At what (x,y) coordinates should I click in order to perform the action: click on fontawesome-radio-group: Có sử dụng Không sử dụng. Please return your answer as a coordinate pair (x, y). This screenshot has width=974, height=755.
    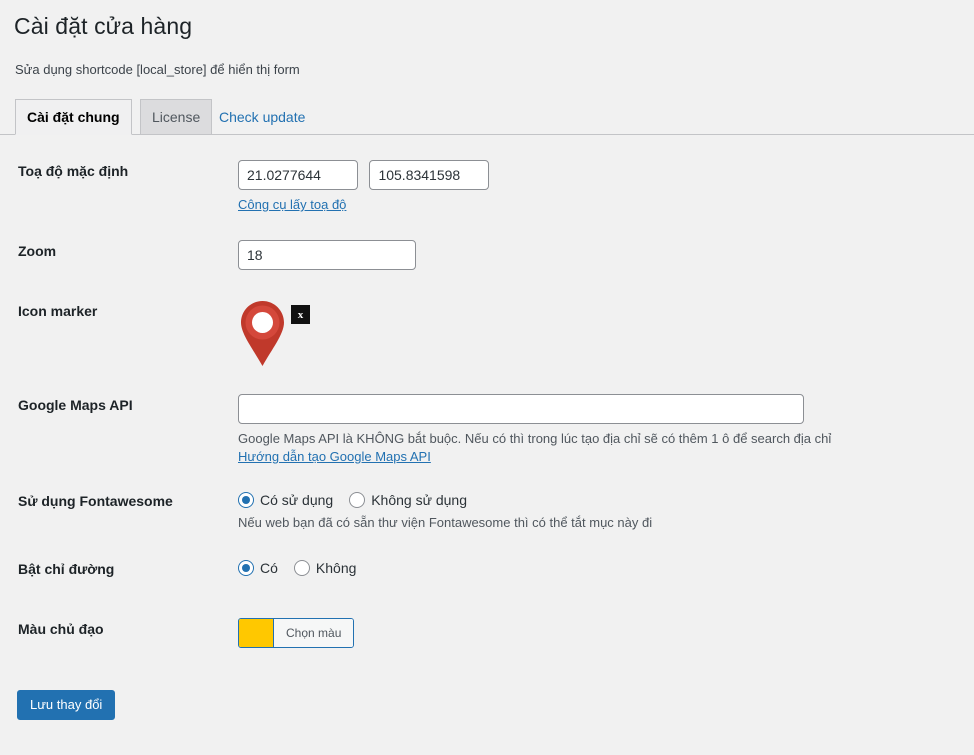
    Looking at the image, I should click on (606, 500).